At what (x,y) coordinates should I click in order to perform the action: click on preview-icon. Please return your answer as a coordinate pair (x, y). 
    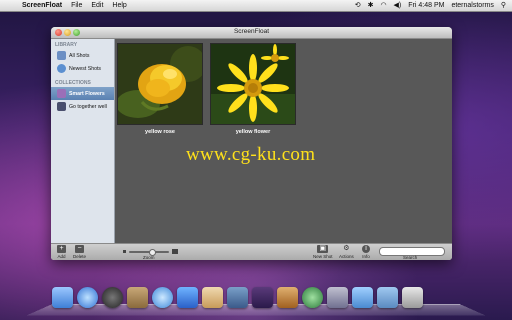
    Looking at the image, I should click on (137, 297).